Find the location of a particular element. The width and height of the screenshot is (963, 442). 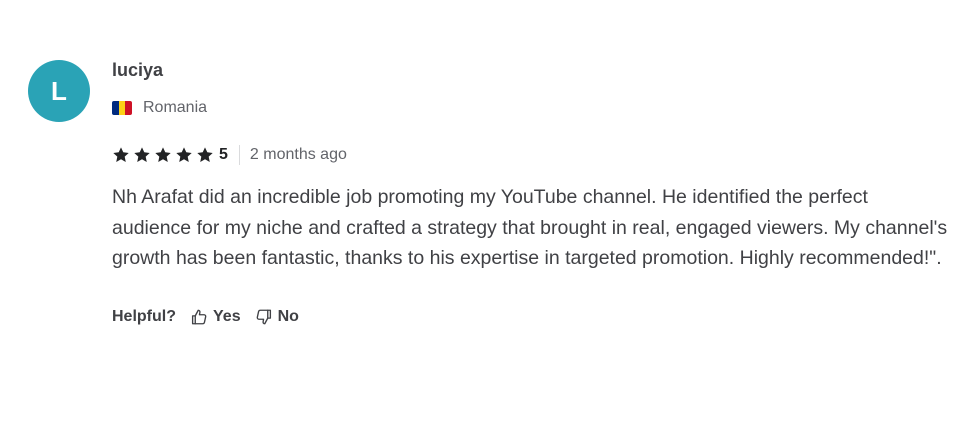

helpful-yes-label: Yes is located at coordinates (227, 316).